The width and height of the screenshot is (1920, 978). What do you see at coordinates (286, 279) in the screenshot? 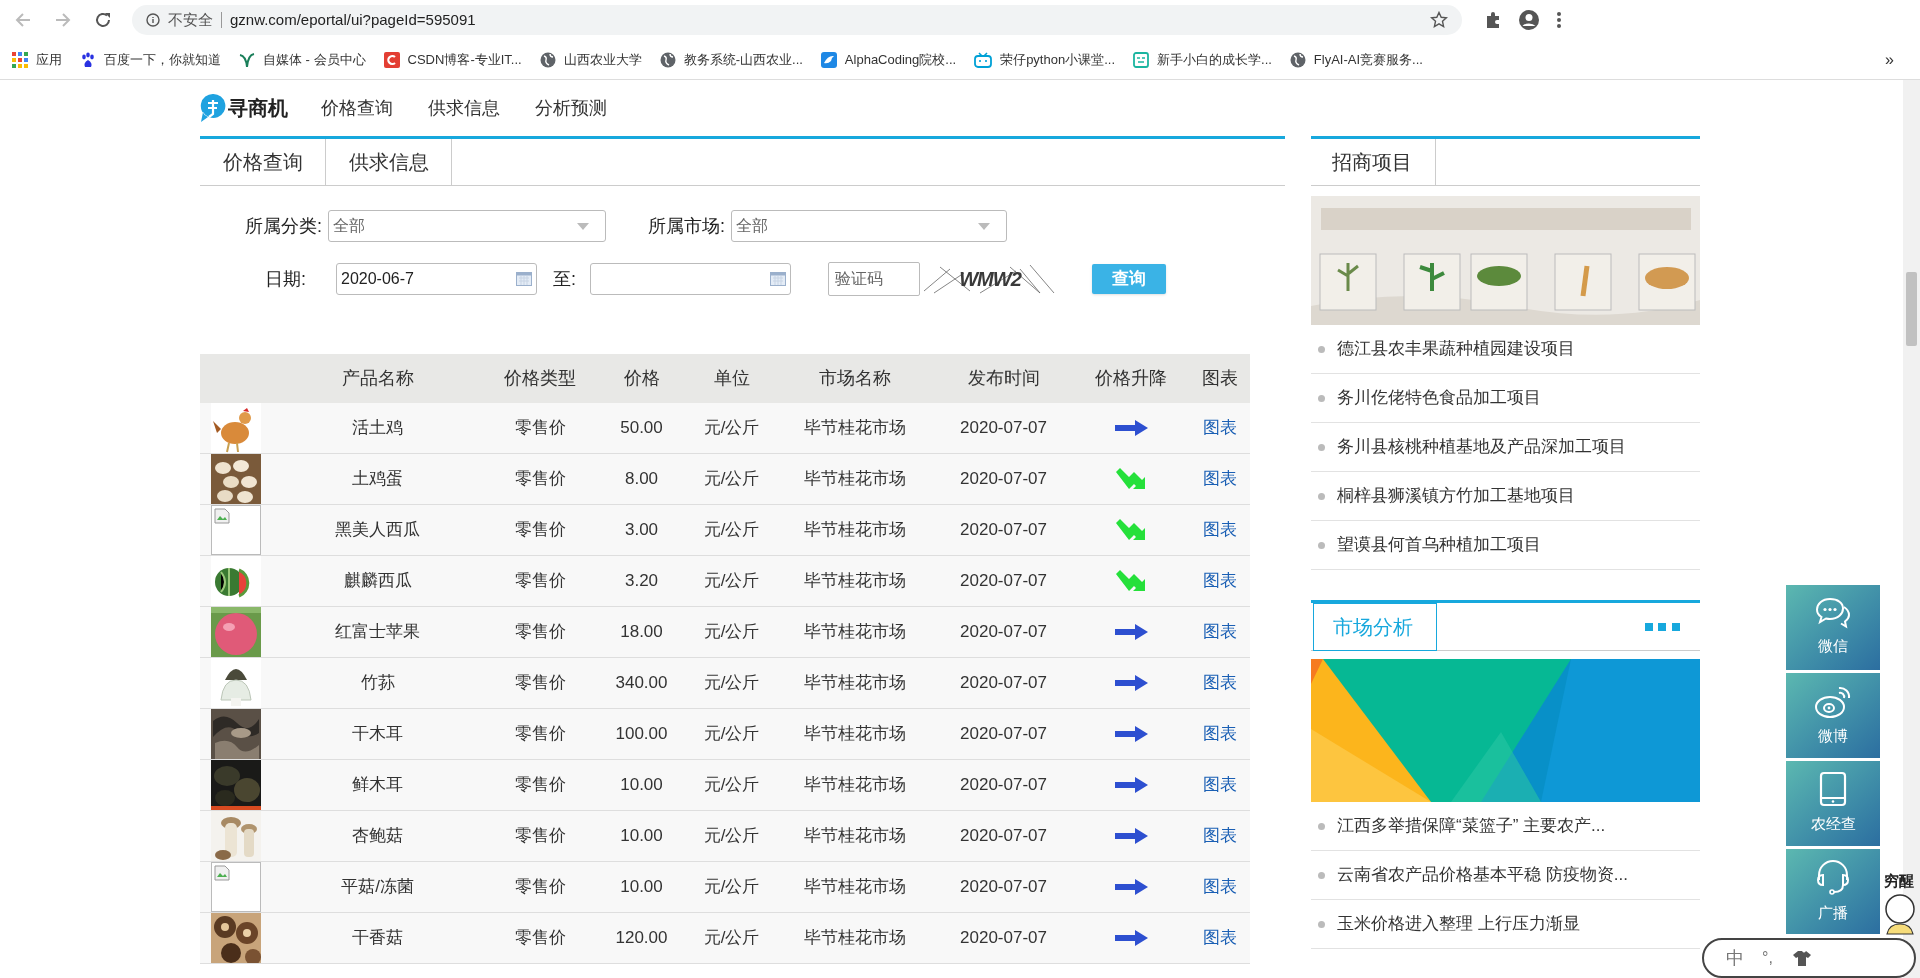
I see `date-label: 日期:` at bounding box center [286, 279].